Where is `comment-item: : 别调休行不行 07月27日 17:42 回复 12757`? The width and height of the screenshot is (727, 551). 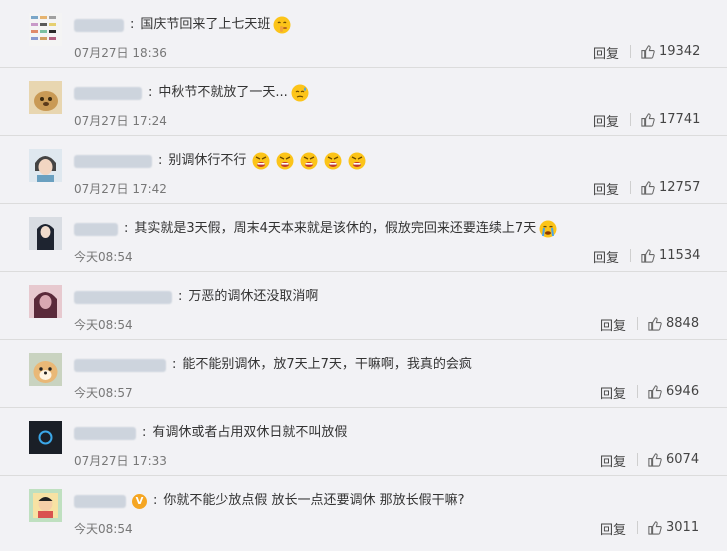 comment-item: : 别调休行不行 07月27日 17:42 回复 12757 is located at coordinates (363, 170).